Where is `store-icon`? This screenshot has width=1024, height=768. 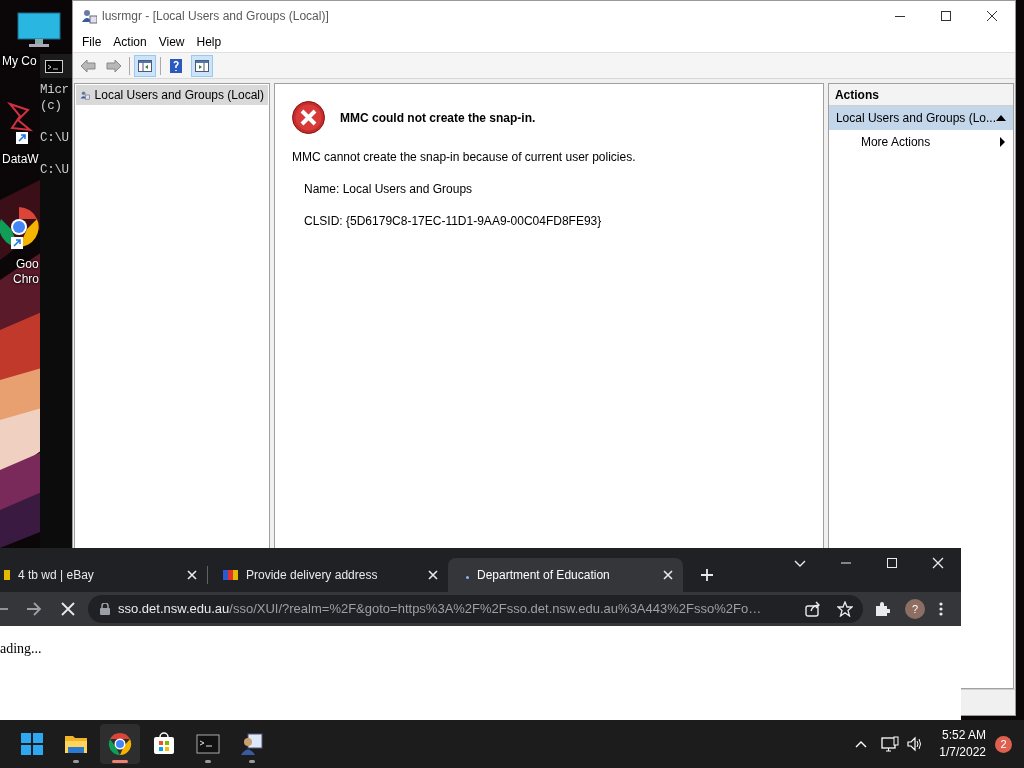 store-icon is located at coordinates (164, 744).